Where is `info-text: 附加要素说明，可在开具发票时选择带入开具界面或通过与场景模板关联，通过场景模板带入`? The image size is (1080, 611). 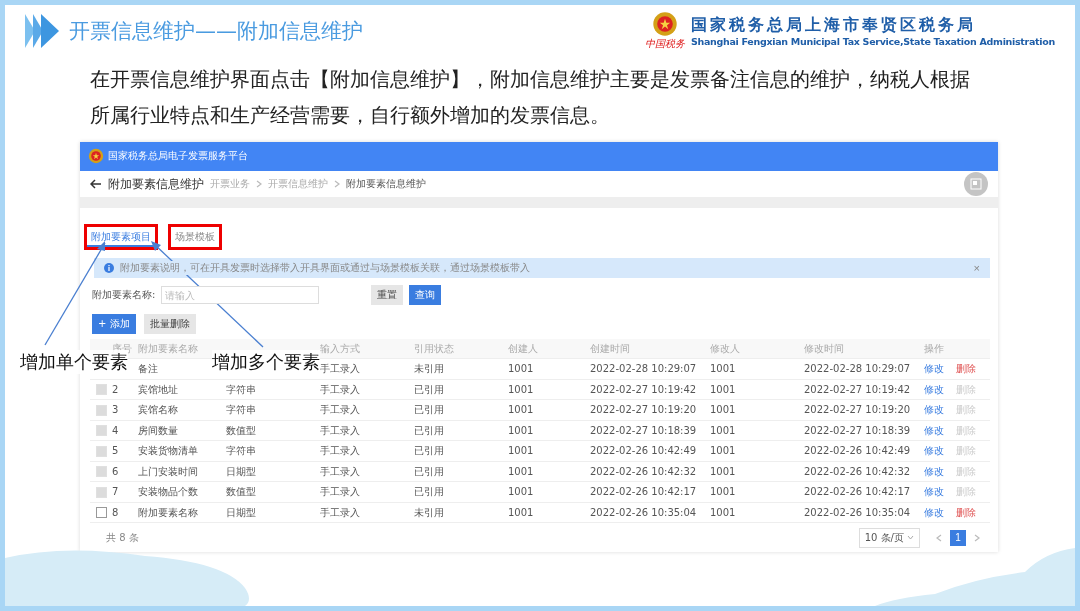
info-text: 附加要素说明，可在开具发票时选择带入开具界面或通过与场景模板关联，通过场景模板带入 is located at coordinates (325, 267).